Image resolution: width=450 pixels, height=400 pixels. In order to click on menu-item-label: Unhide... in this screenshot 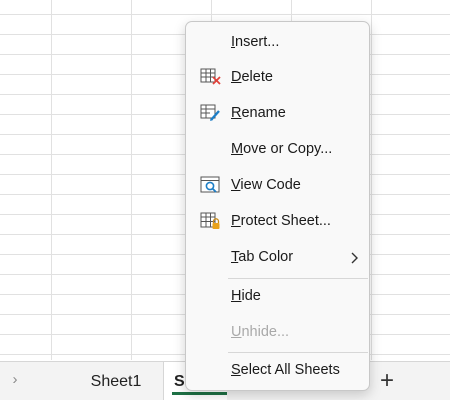, I will do `click(260, 332)`.